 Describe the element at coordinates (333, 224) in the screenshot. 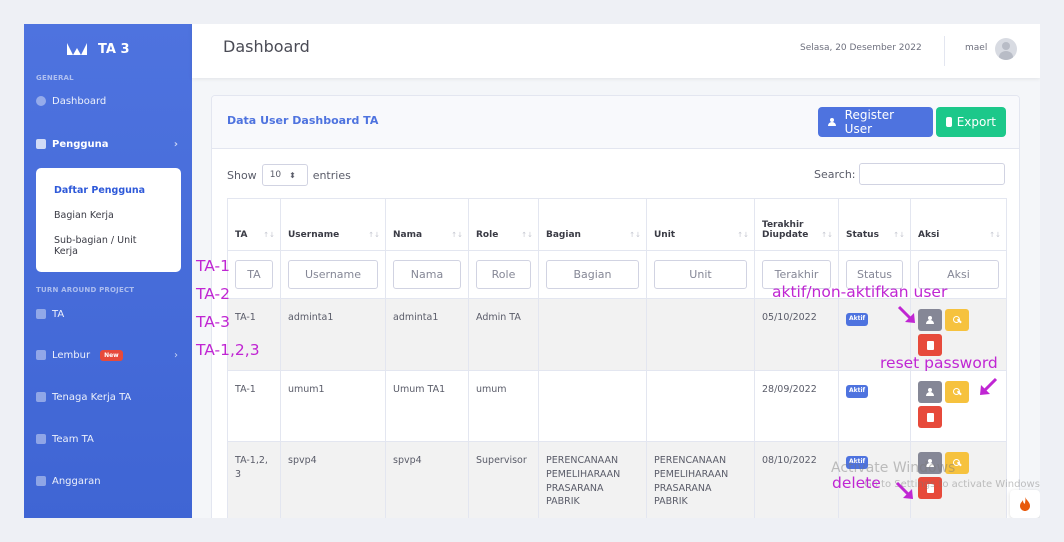

I see `column-header-username: Username ↑↓` at that location.